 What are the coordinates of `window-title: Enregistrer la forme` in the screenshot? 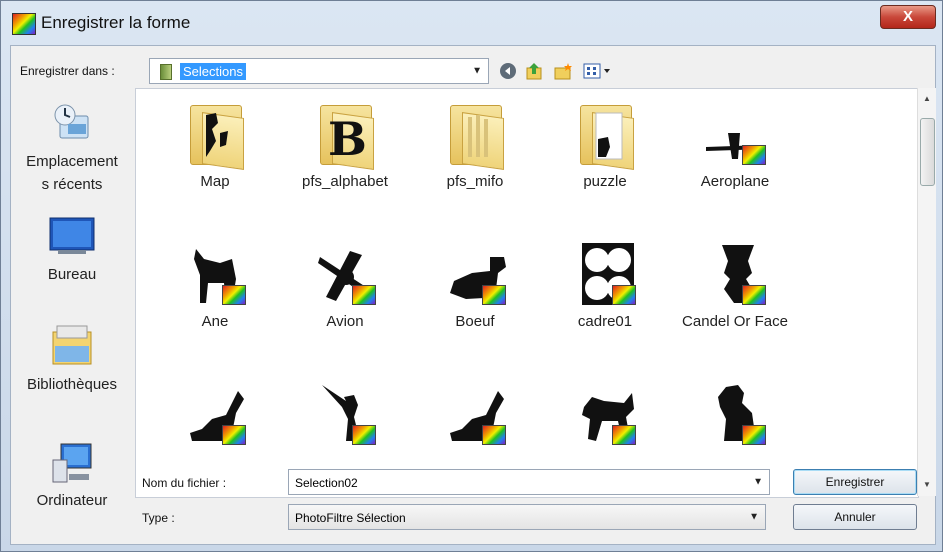 It's located at (116, 22).